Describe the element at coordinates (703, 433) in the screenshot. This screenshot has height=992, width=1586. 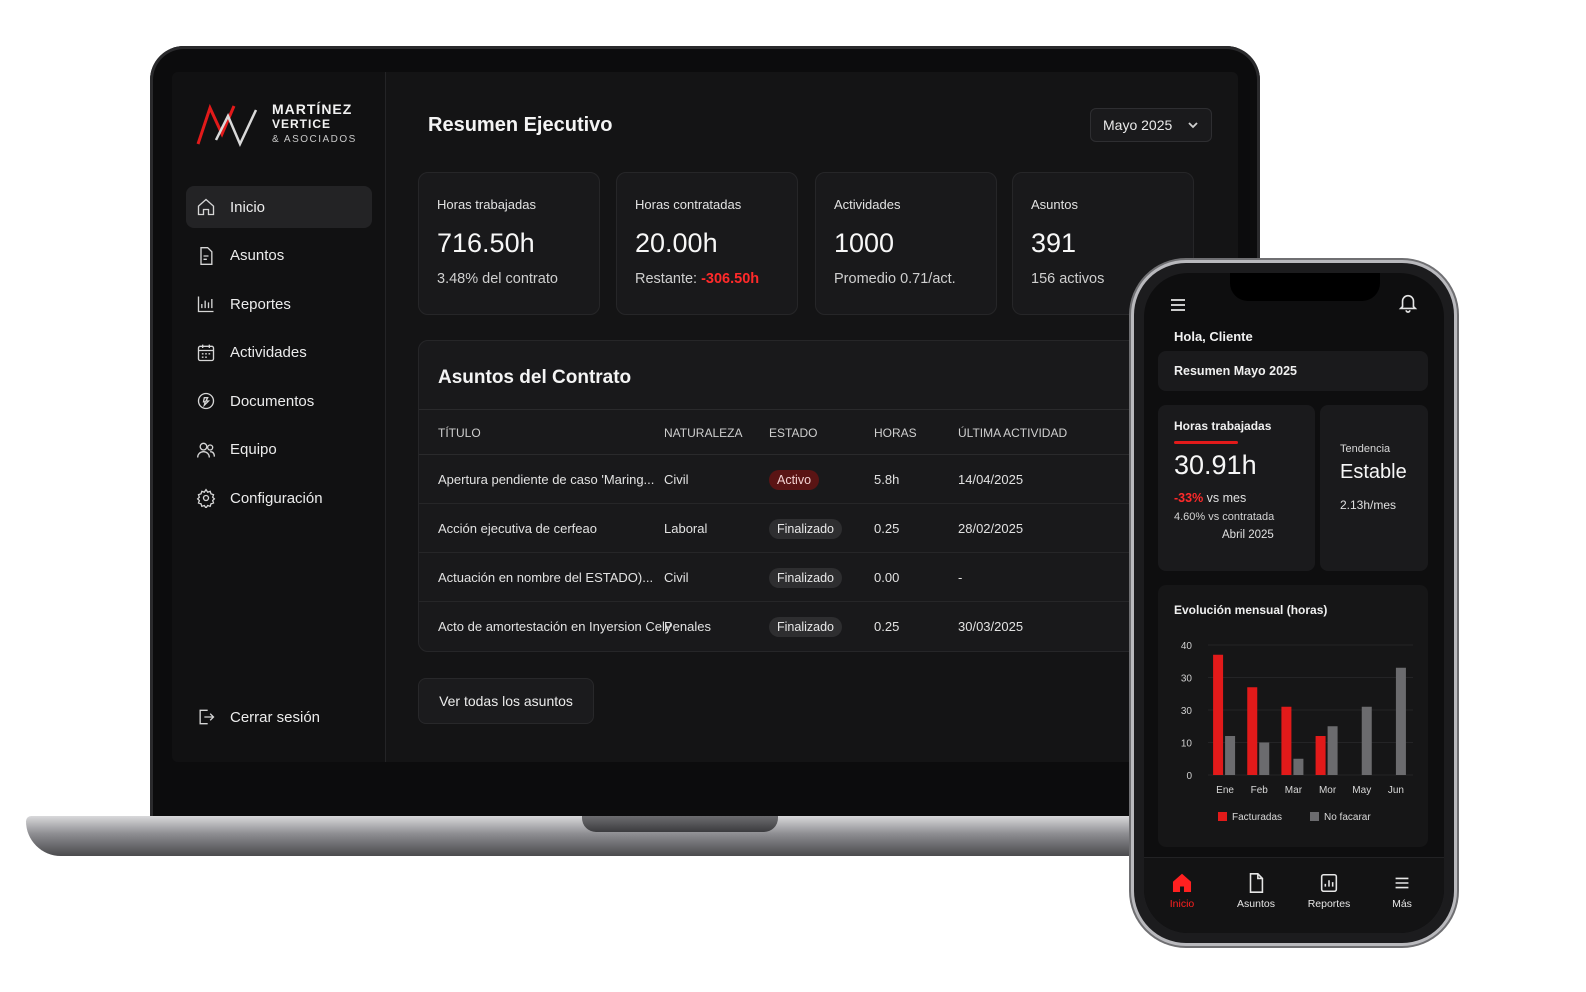
I see `column-header-naturaleza: NATURALEZA` at that location.